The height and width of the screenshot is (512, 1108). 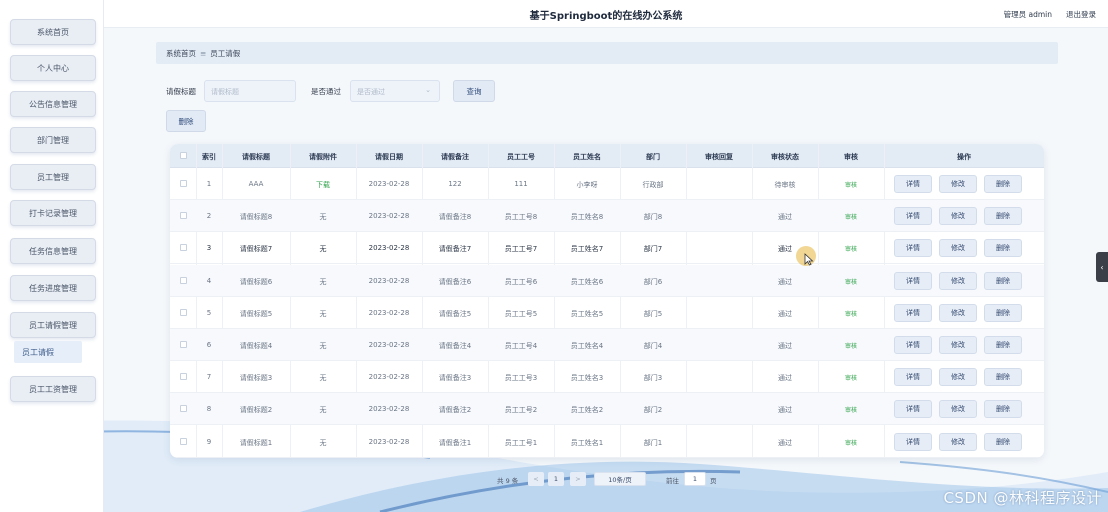 What do you see at coordinates (587, 410) in the screenshot?
I see `cell-emp-name: 员工姓名2` at bounding box center [587, 410].